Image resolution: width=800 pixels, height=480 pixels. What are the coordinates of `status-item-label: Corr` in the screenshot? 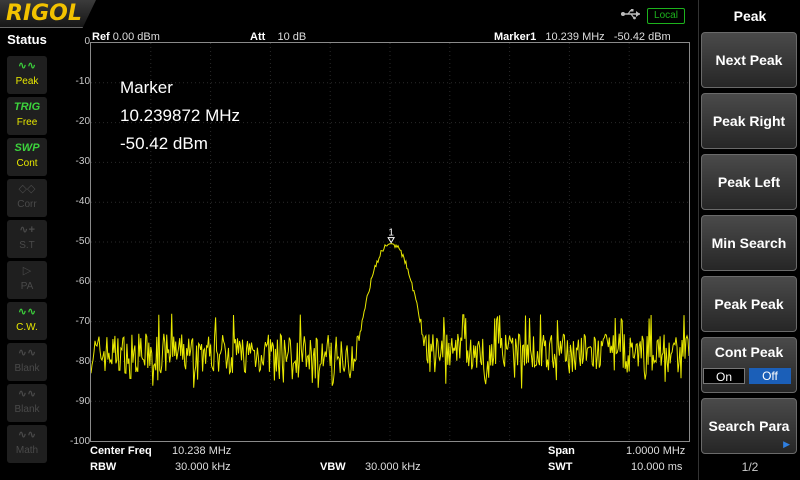 It's located at (27, 204).